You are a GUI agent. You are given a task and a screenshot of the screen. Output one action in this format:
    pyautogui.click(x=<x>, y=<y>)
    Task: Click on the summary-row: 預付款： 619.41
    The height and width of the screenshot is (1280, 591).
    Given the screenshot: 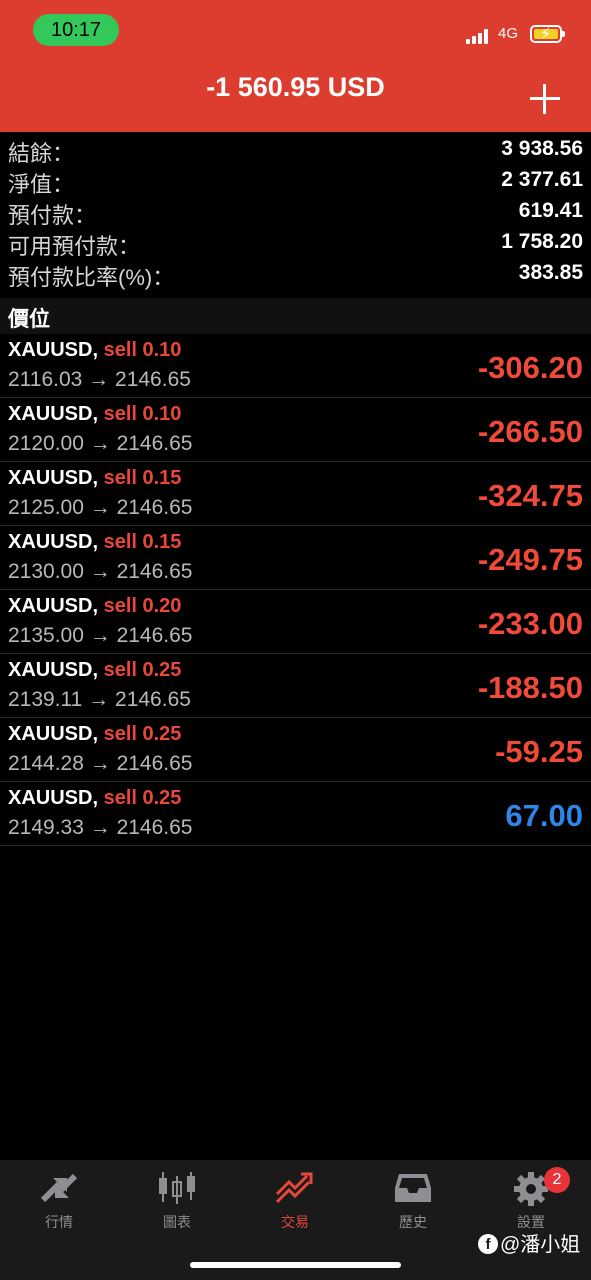 What is the action you would take?
    pyautogui.click(x=295, y=212)
    